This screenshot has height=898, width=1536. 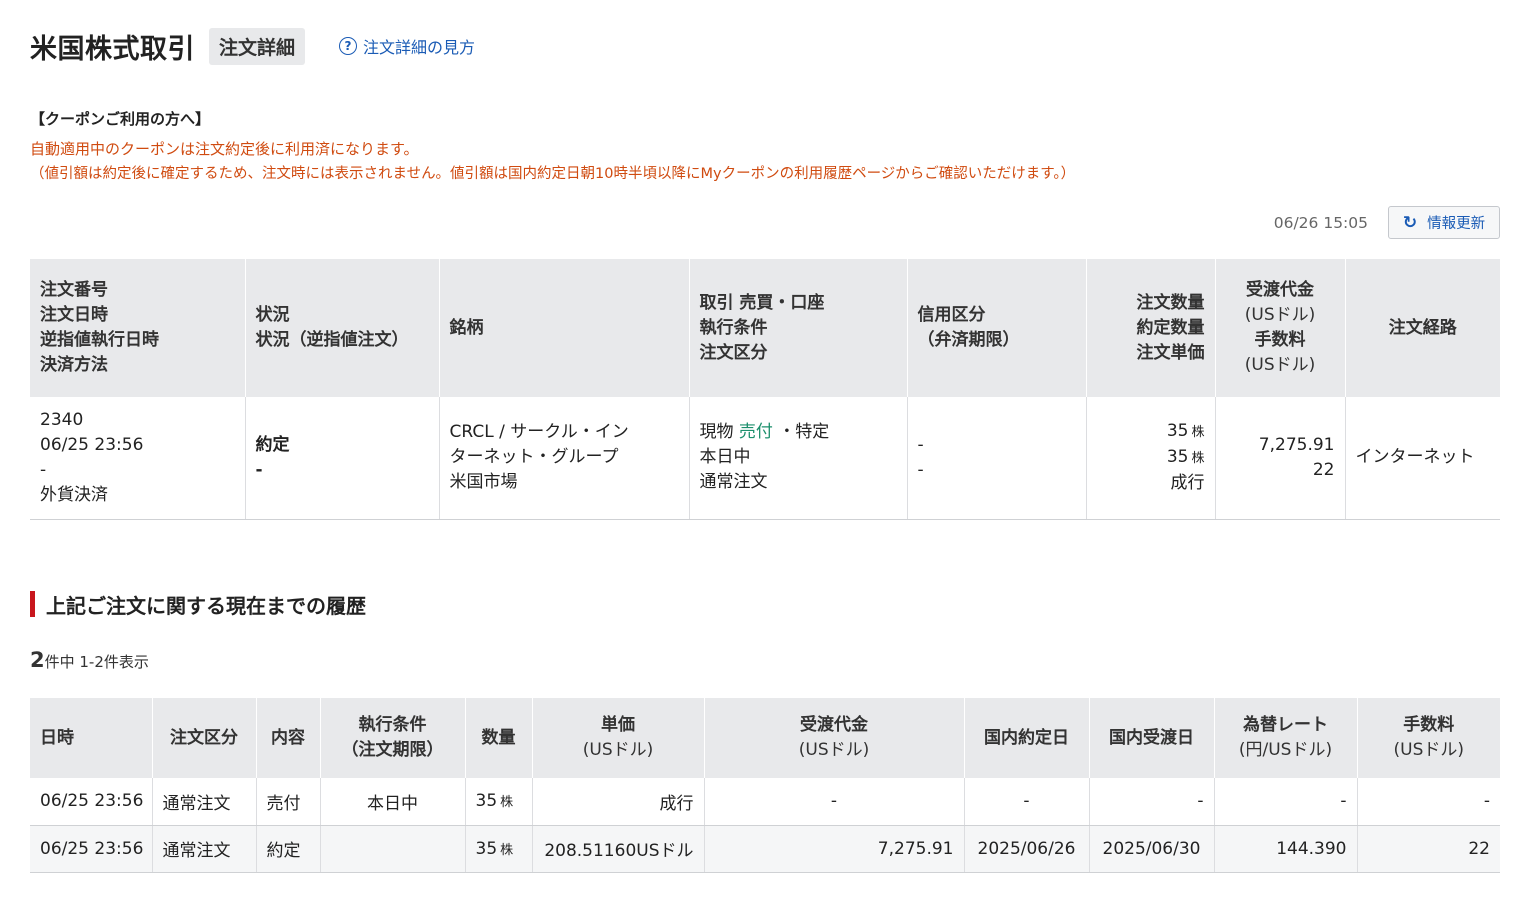 What do you see at coordinates (198, 604) in the screenshot?
I see `history-section-title: 上記ご注文に関する現在までの履歴` at bounding box center [198, 604].